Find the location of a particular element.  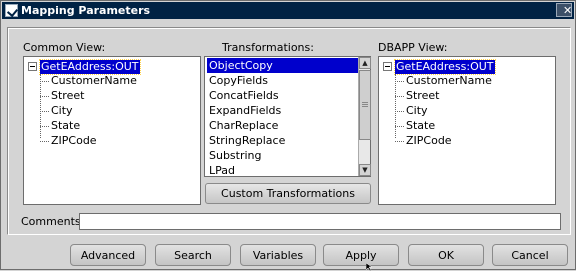

list-item-selected: ObjectCopy is located at coordinates (282, 65).